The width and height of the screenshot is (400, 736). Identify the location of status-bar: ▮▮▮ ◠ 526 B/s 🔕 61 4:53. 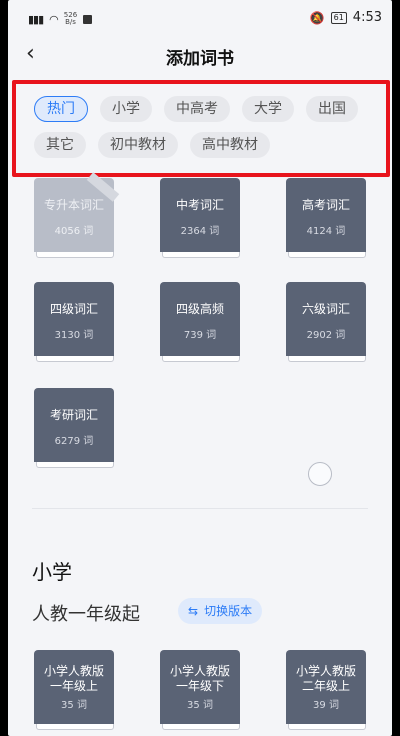
(200, 18).